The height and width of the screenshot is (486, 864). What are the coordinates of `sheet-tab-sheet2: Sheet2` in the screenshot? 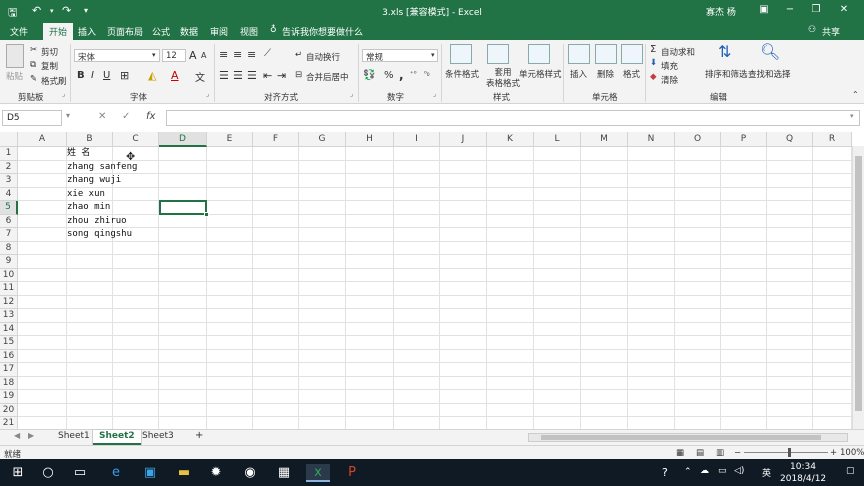 It's located at (117, 437).